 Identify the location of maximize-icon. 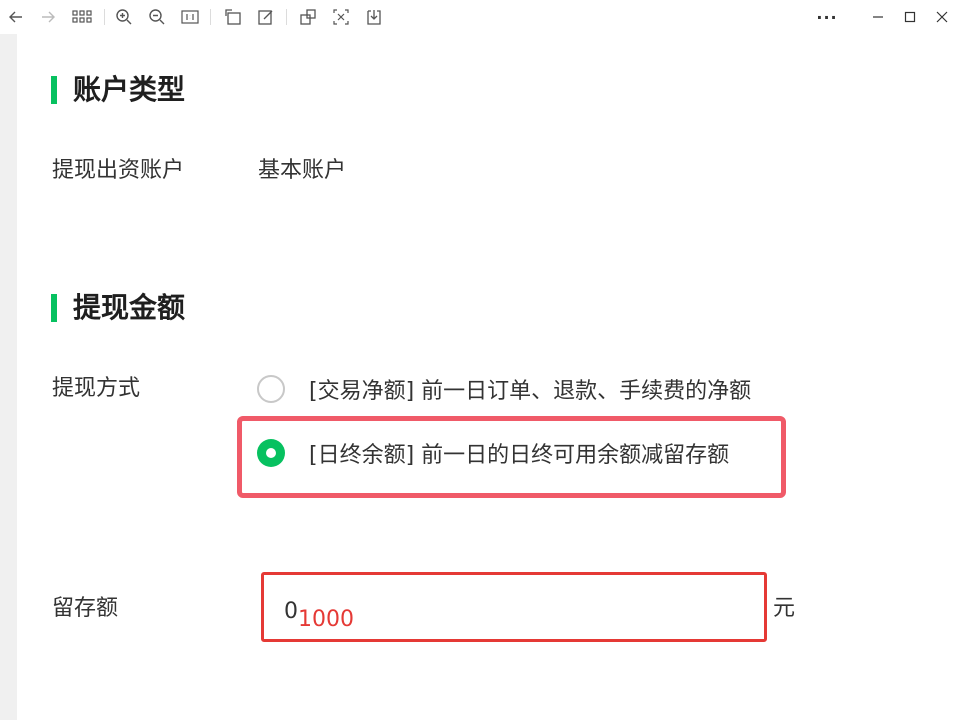
(910, 17).